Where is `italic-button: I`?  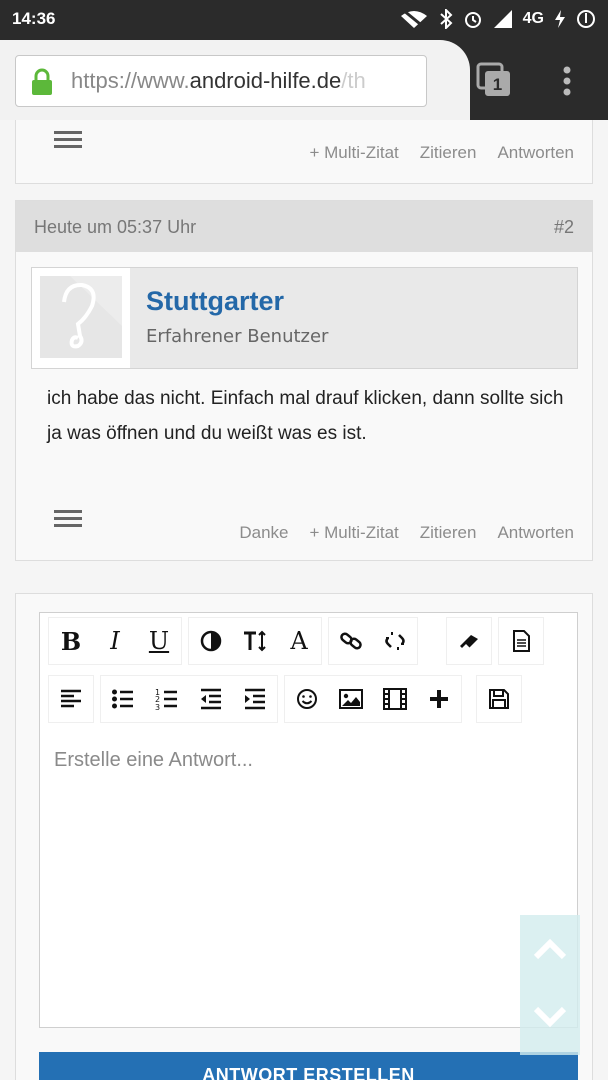
italic-button: I is located at coordinates (115, 641).